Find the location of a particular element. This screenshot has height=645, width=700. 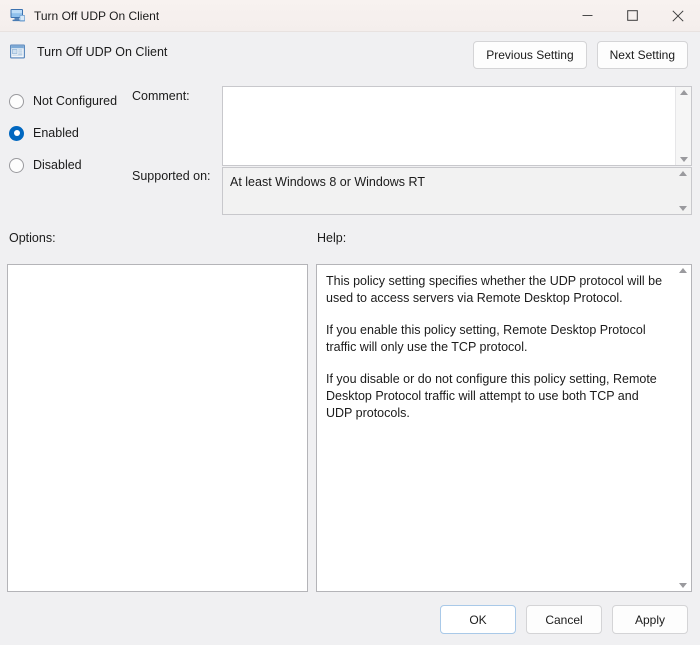

title-bar-left: Turn Off UDP On Client is located at coordinates (282, 15).